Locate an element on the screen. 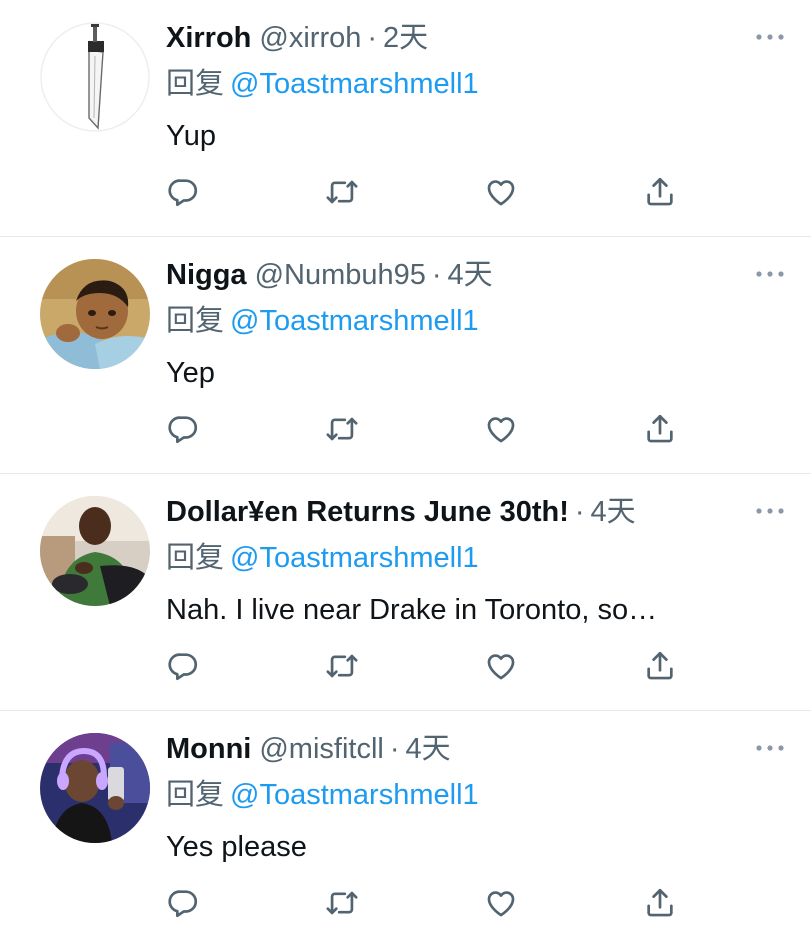 This screenshot has width=811, height=939. sword-avatar-image is located at coordinates (95, 77).